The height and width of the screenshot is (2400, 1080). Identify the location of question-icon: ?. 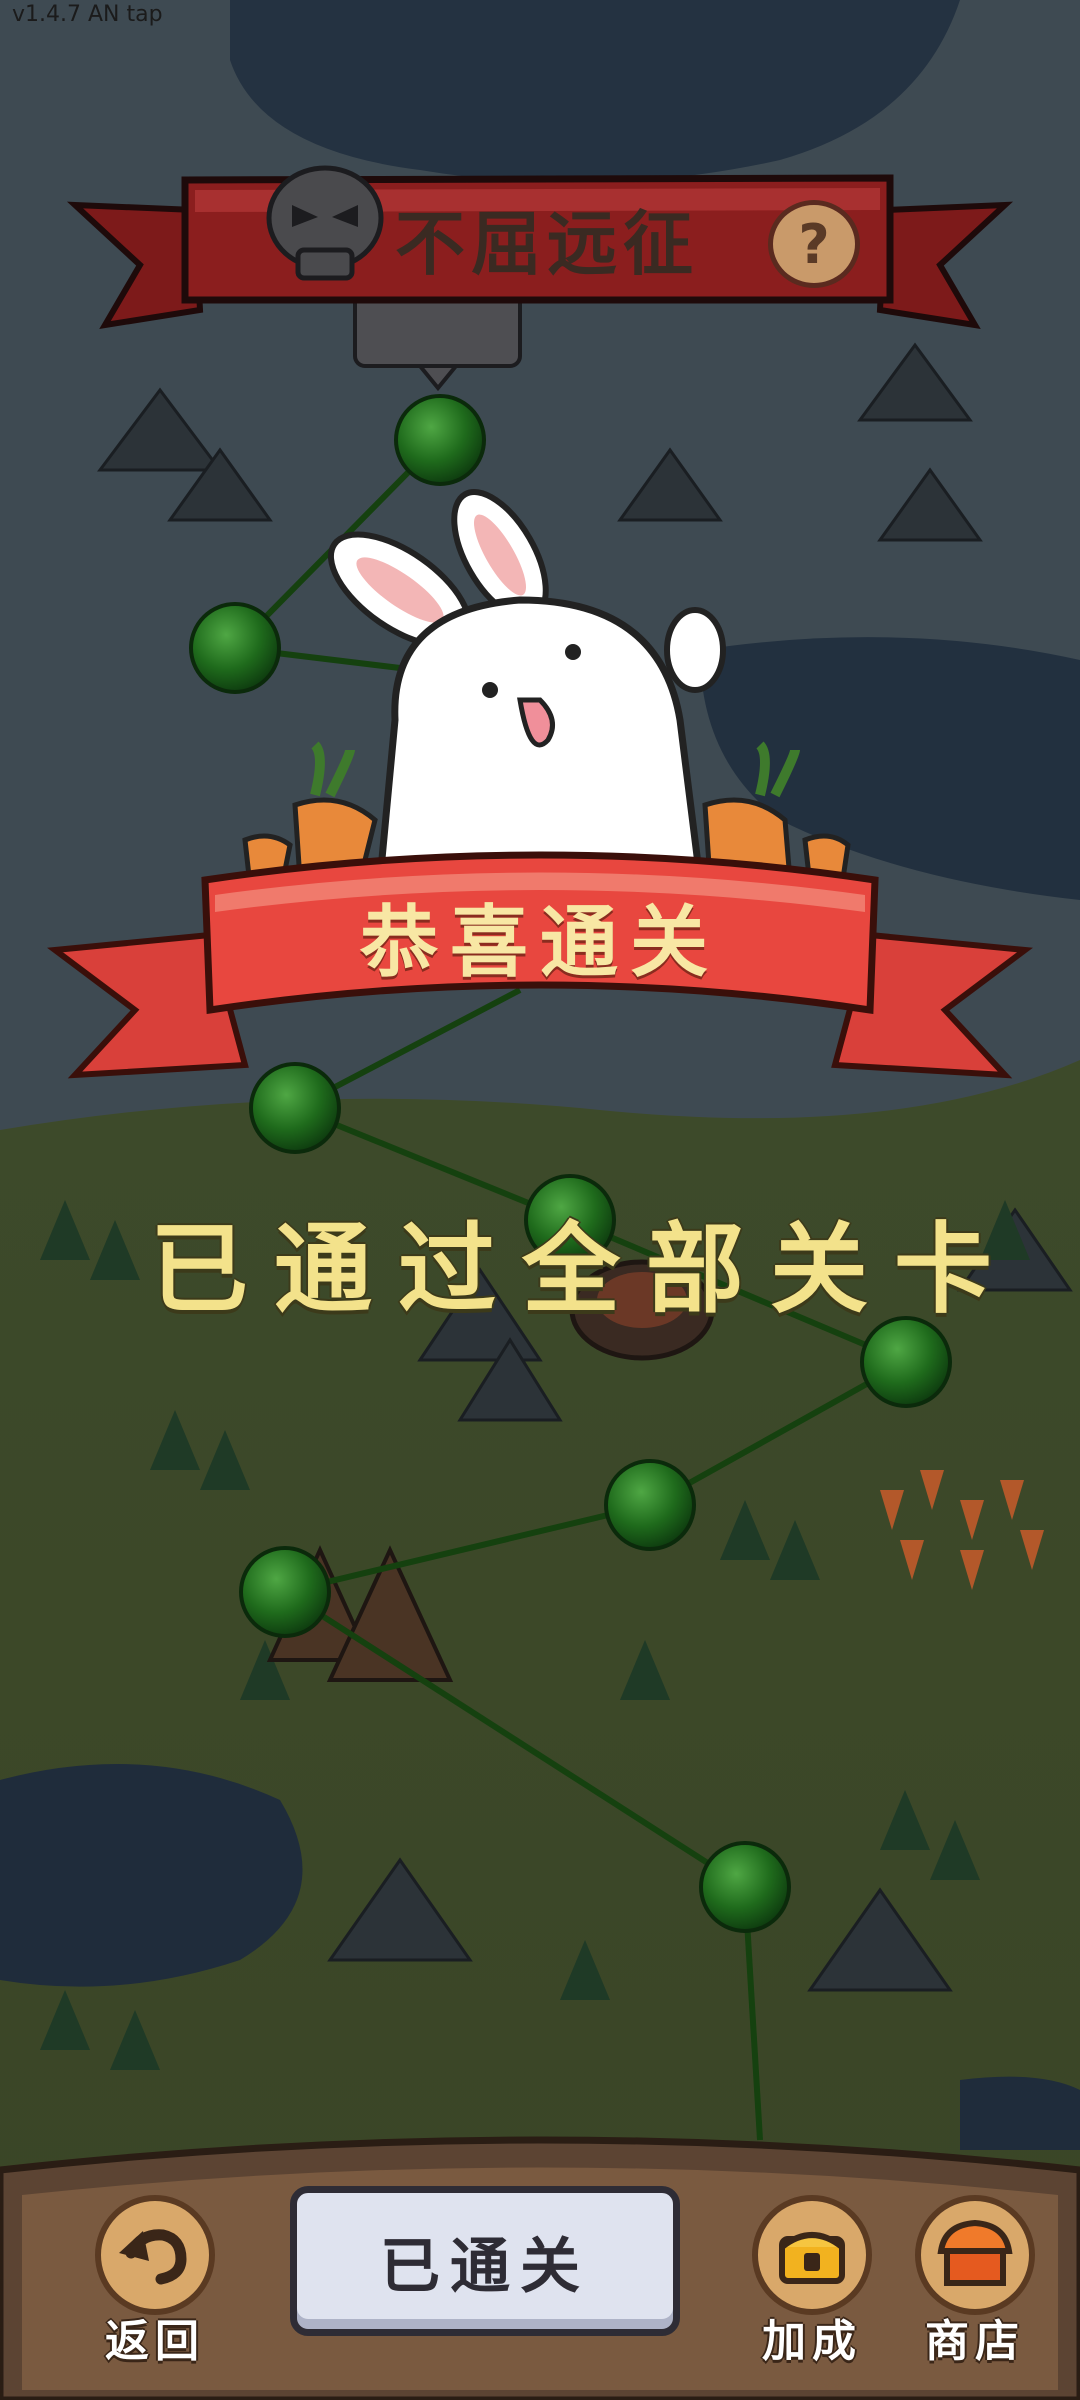
(814, 244).